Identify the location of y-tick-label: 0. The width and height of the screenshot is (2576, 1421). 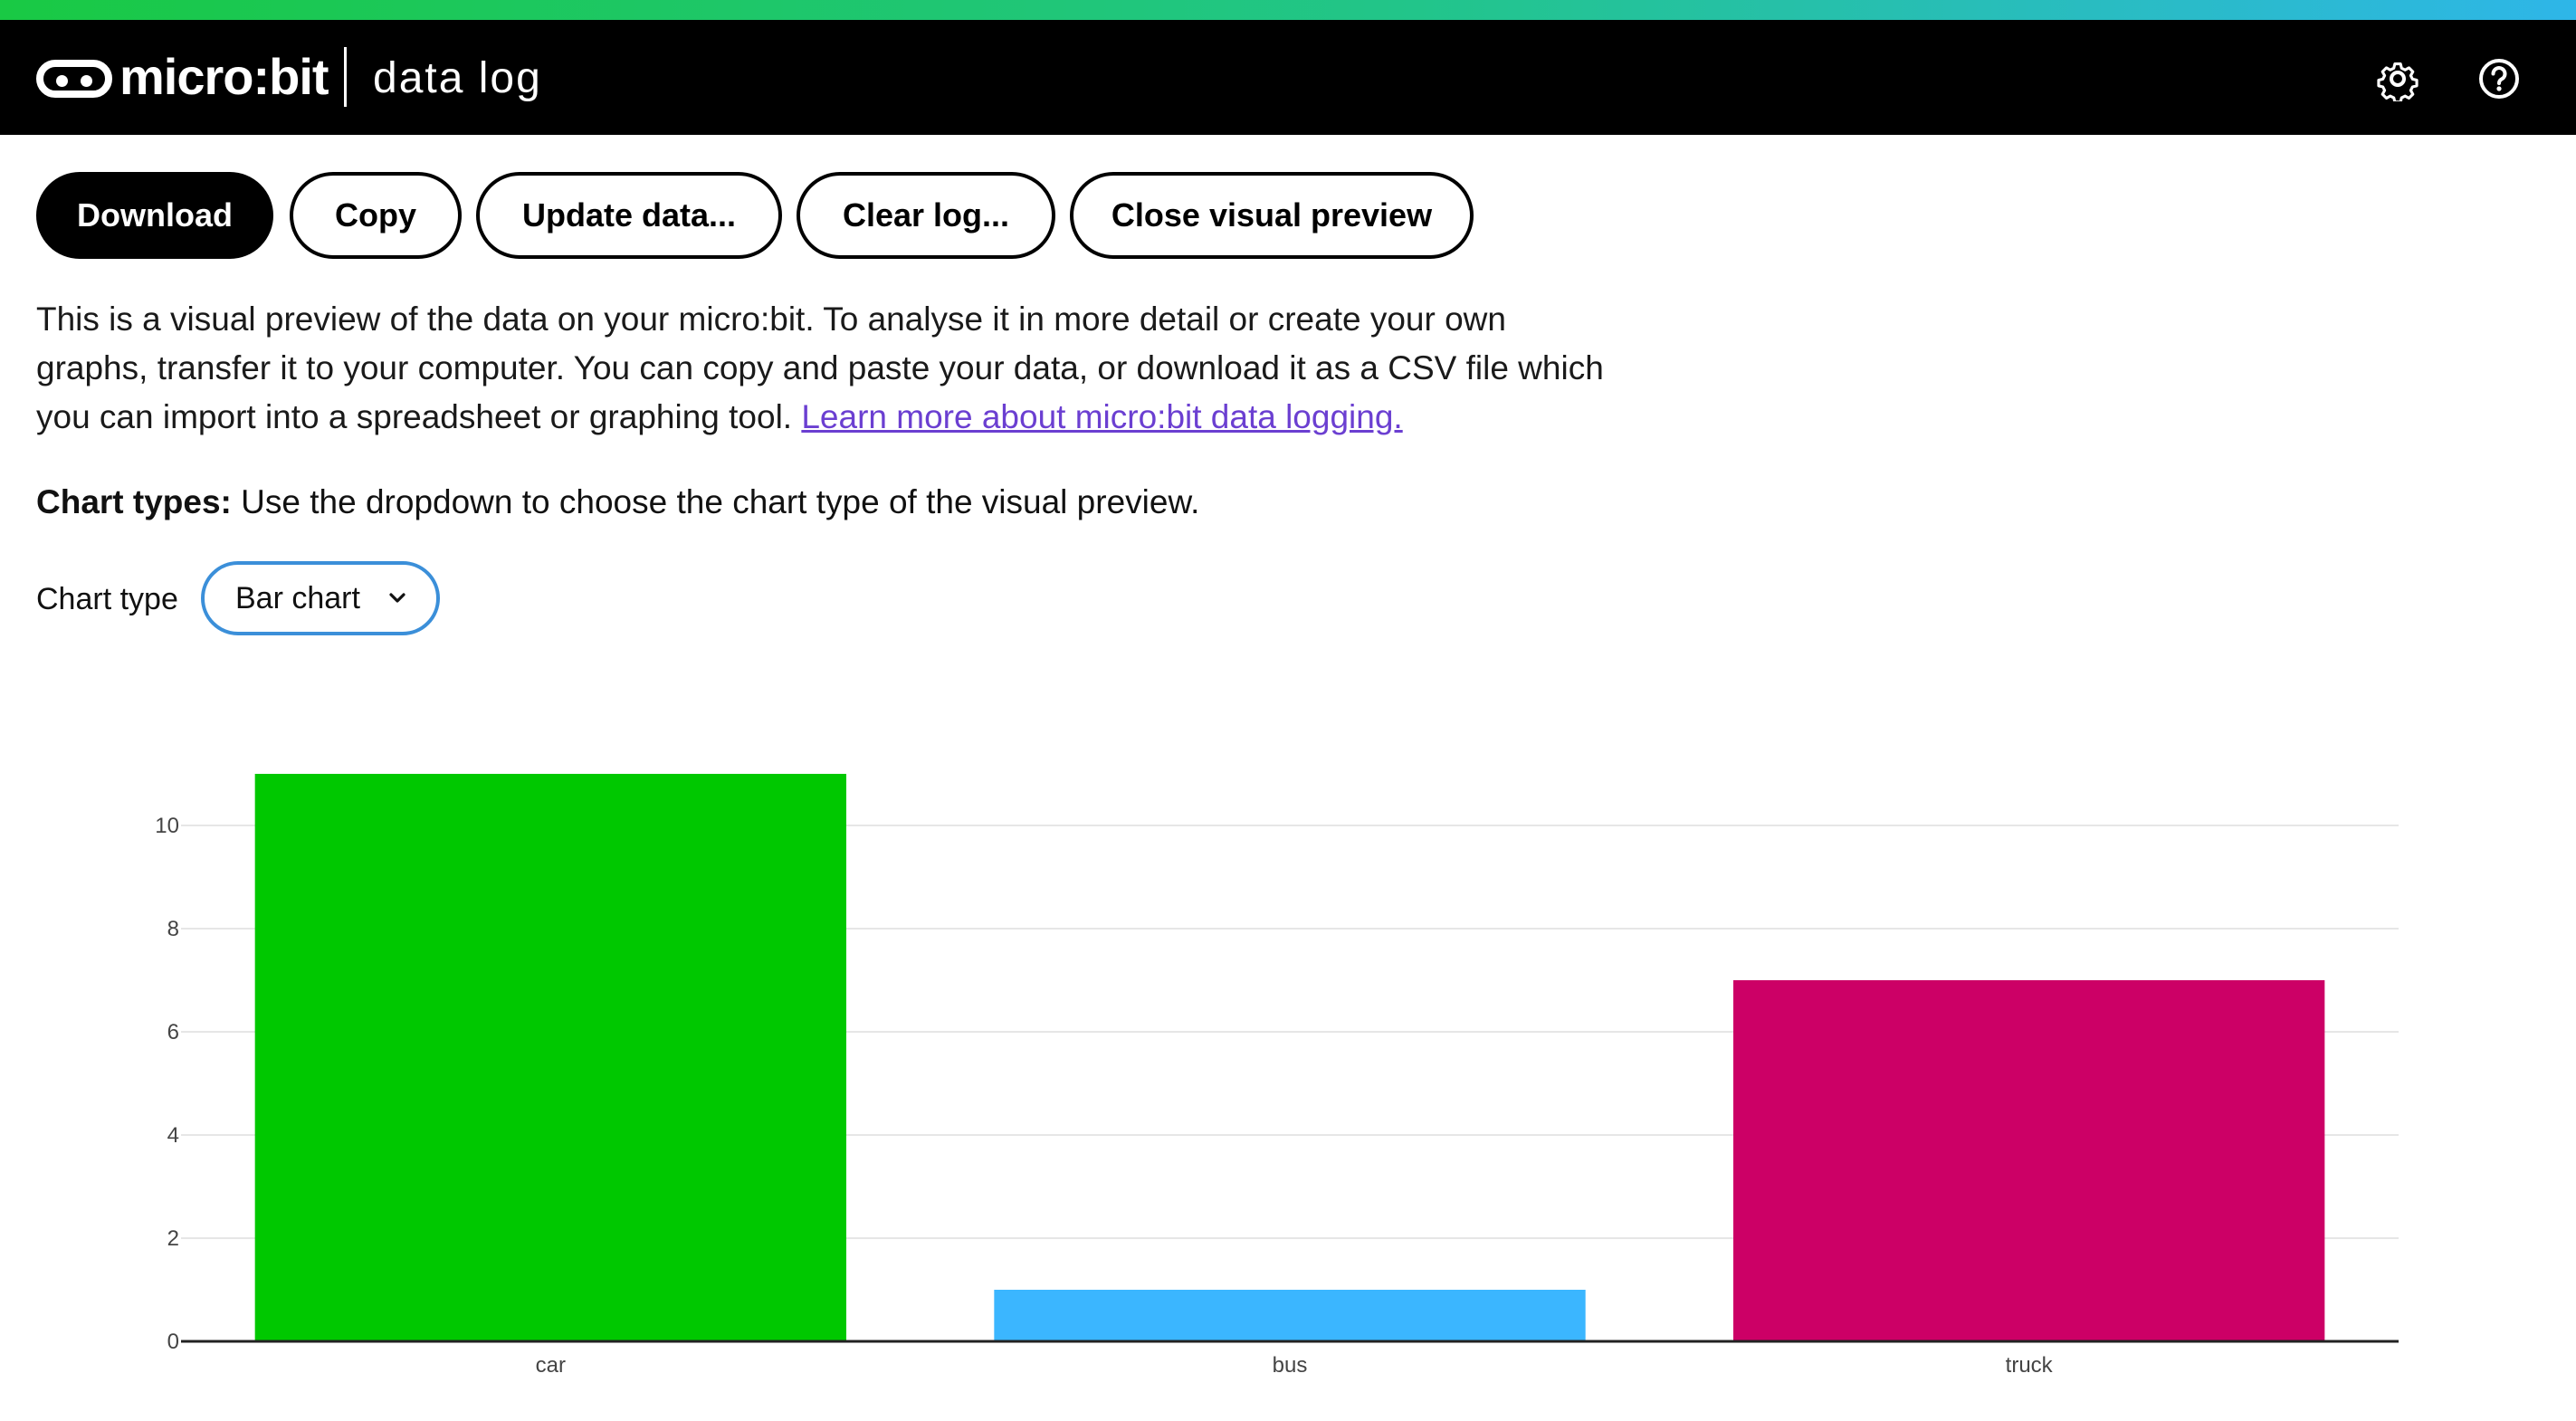
(173, 1342).